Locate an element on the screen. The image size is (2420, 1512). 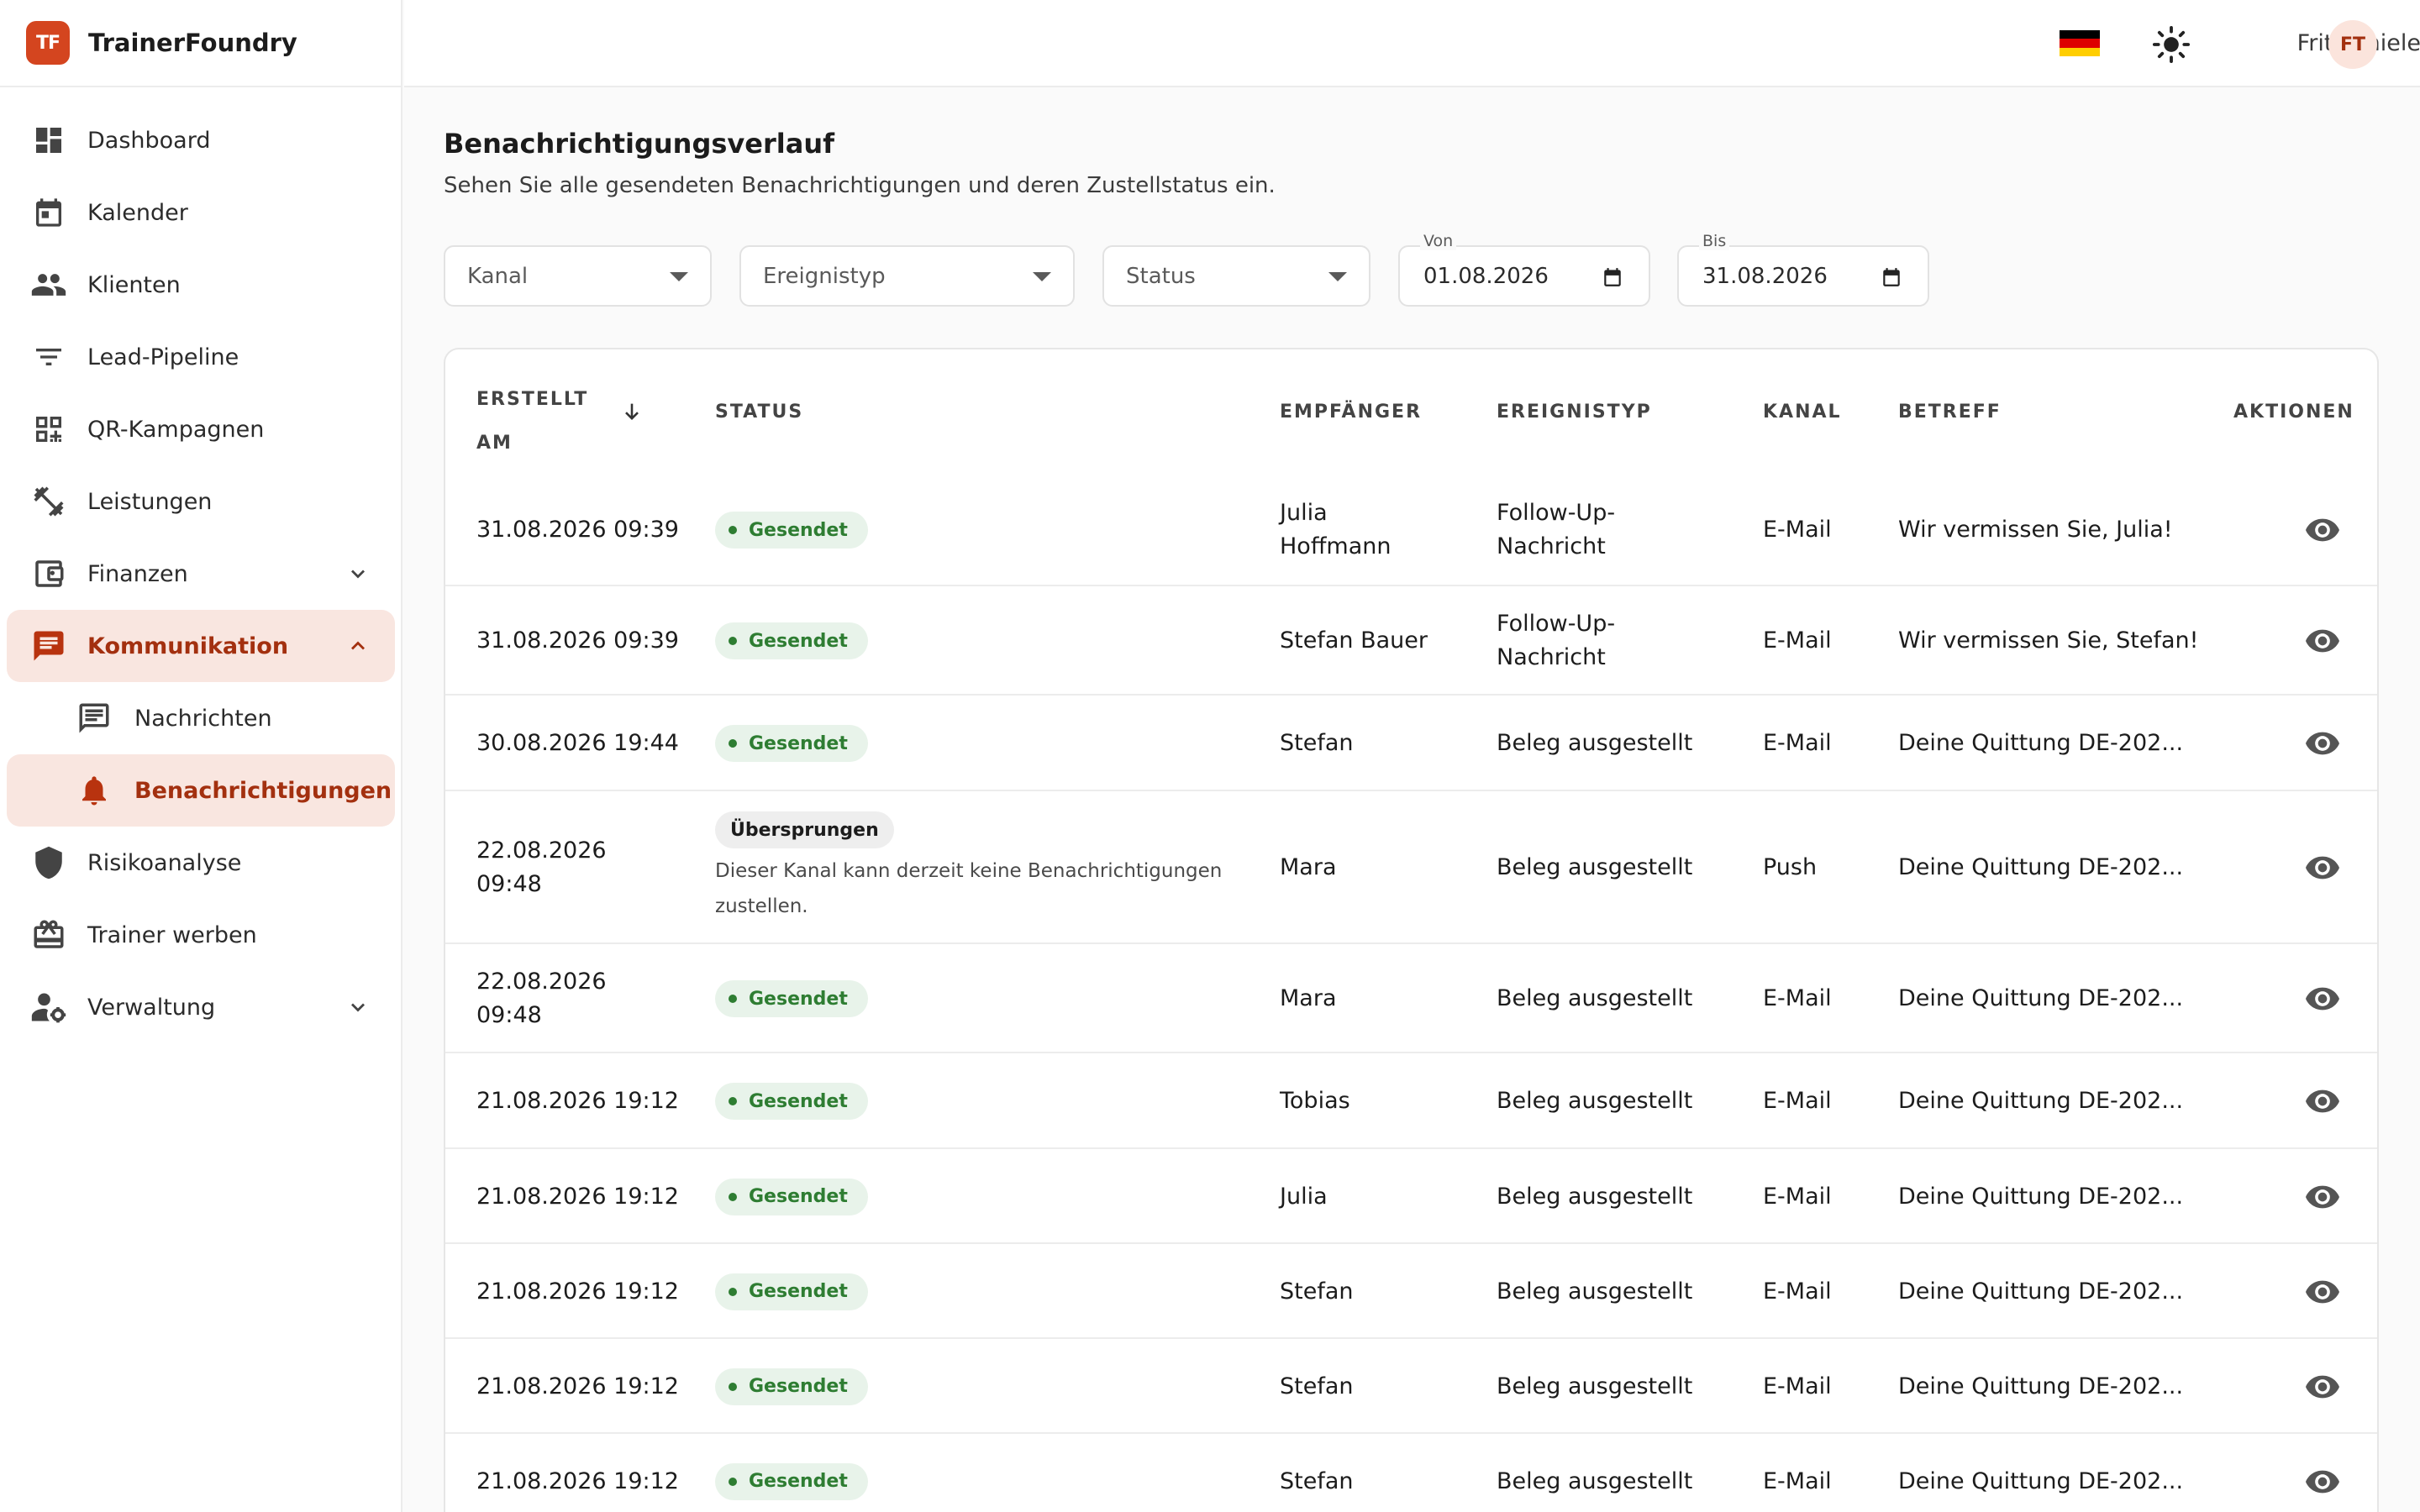
sidebar-item-kommunikation: Kommunikation is located at coordinates (201, 646).